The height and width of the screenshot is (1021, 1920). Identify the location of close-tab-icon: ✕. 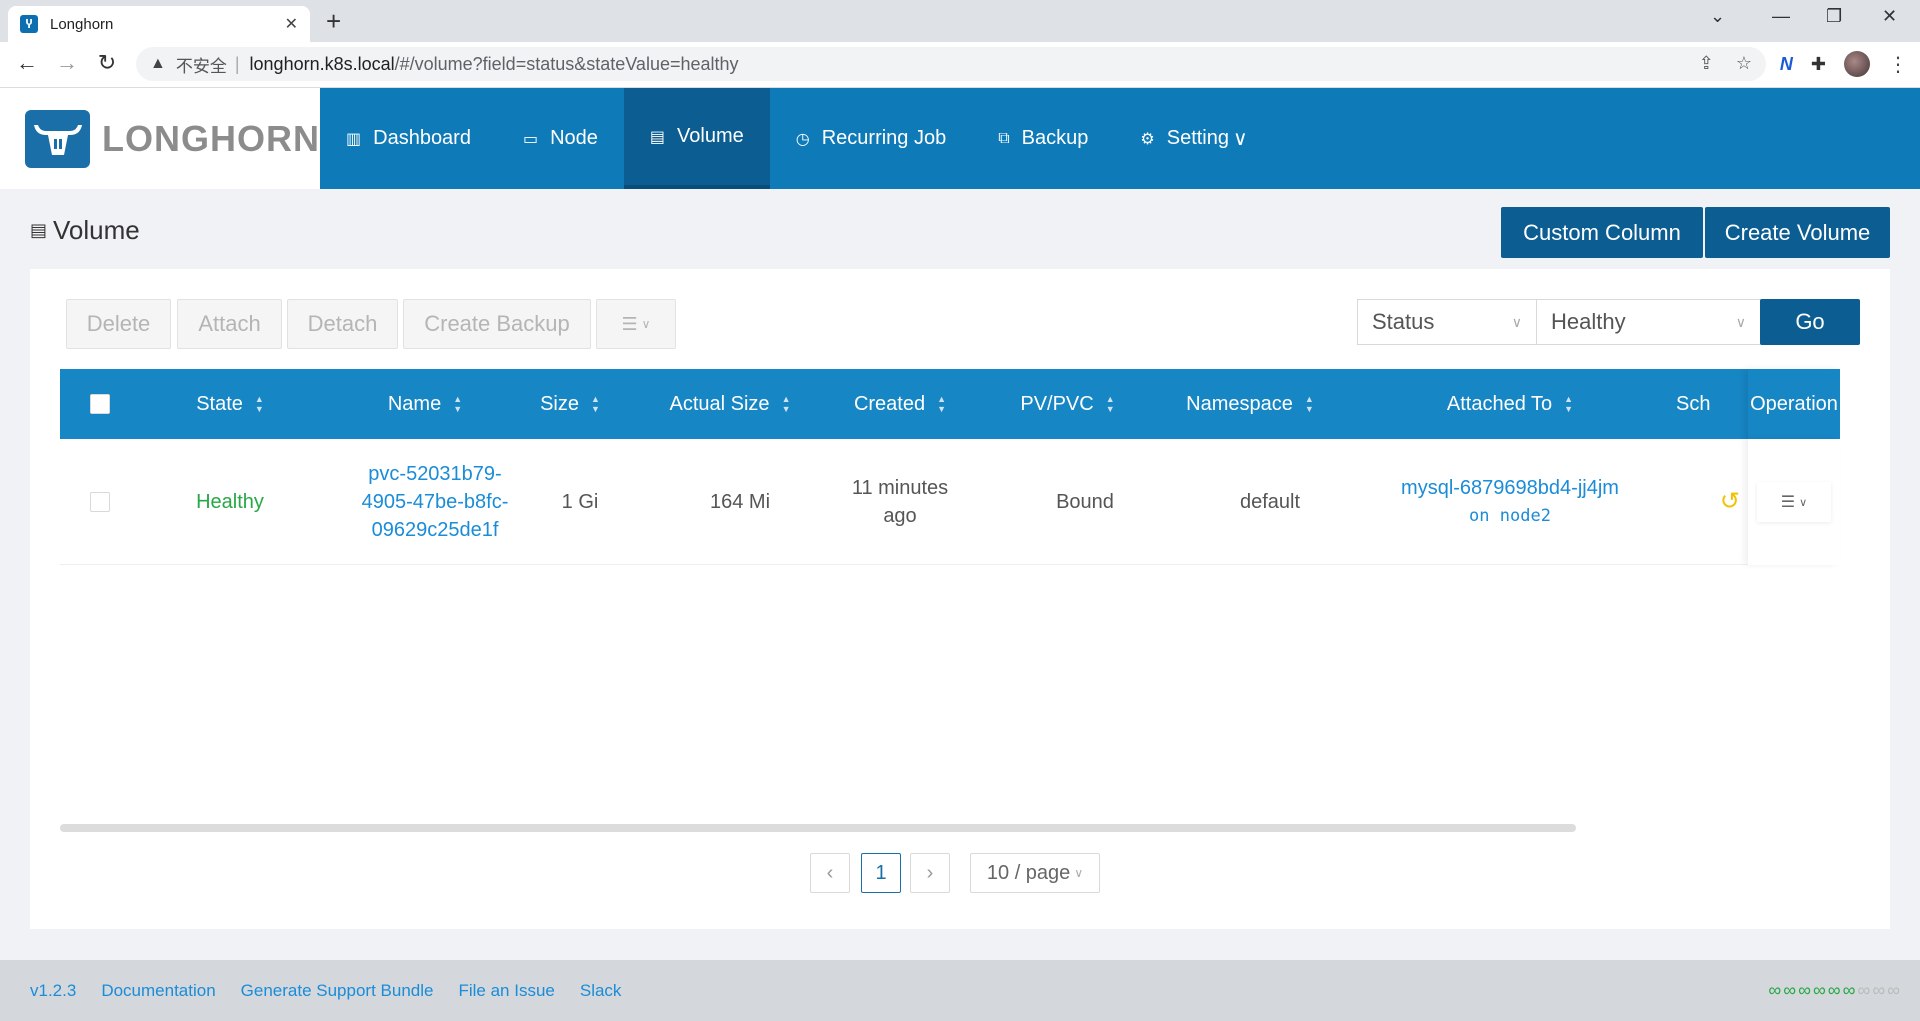
(291, 24).